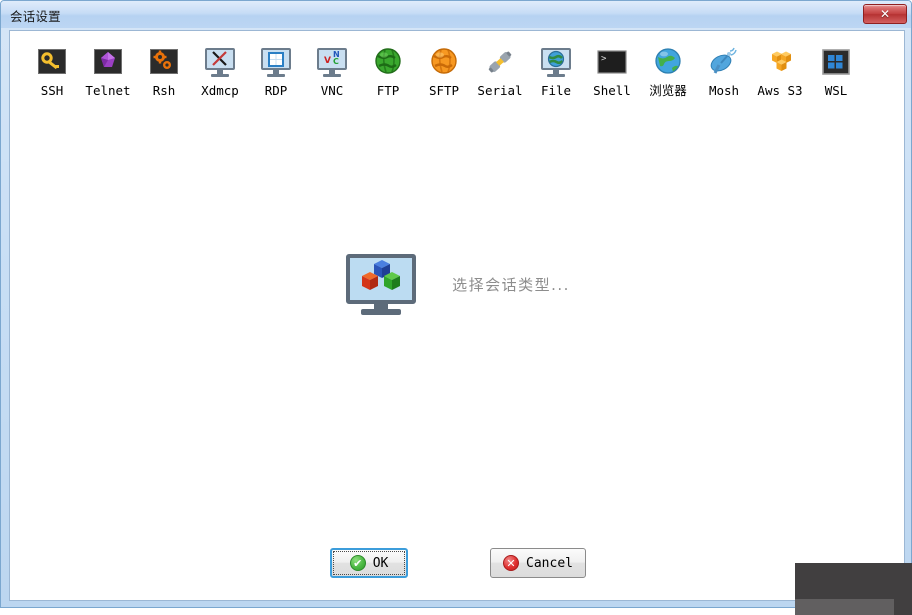 The image size is (912, 615). What do you see at coordinates (276, 90) in the screenshot?
I see `session-type-label: RDP` at bounding box center [276, 90].